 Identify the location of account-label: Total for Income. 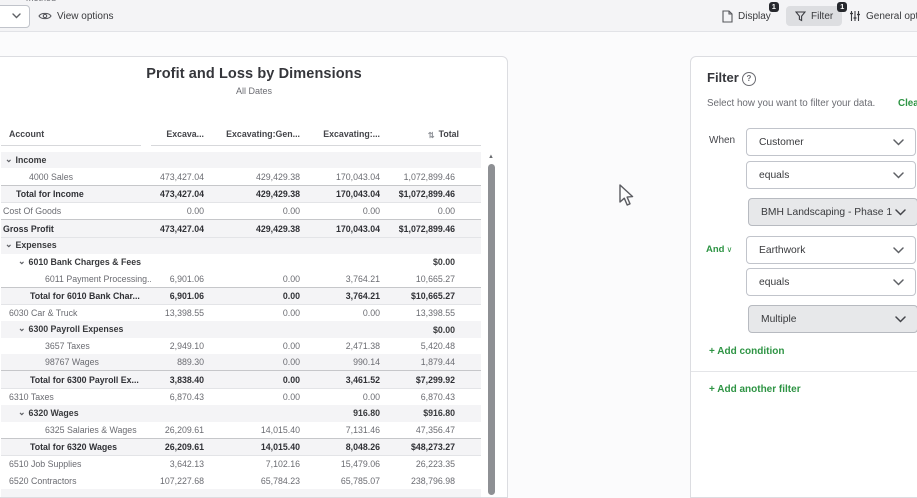
(50, 193).